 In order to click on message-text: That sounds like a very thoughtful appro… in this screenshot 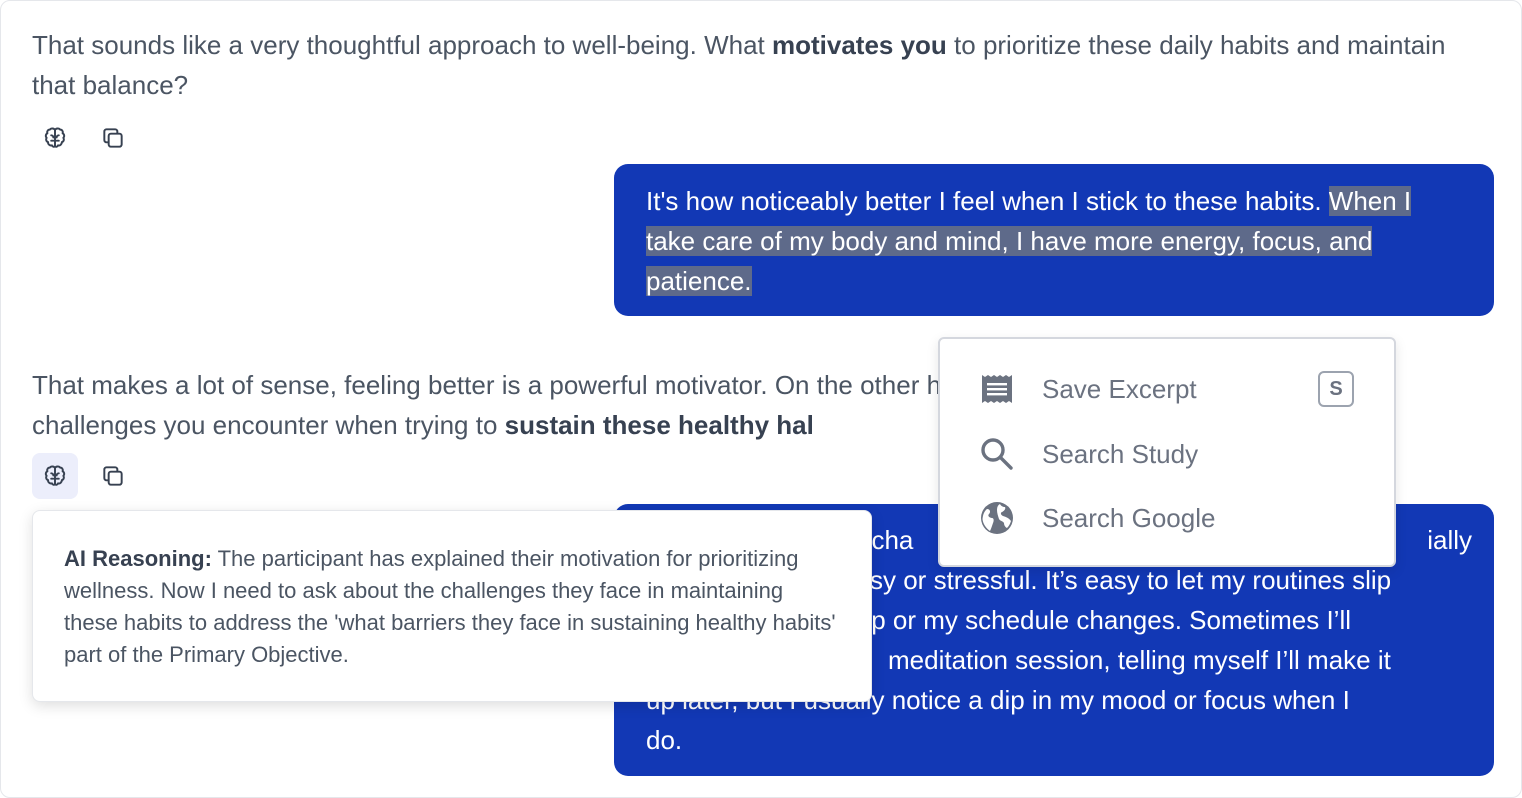, I will do `click(402, 45)`.